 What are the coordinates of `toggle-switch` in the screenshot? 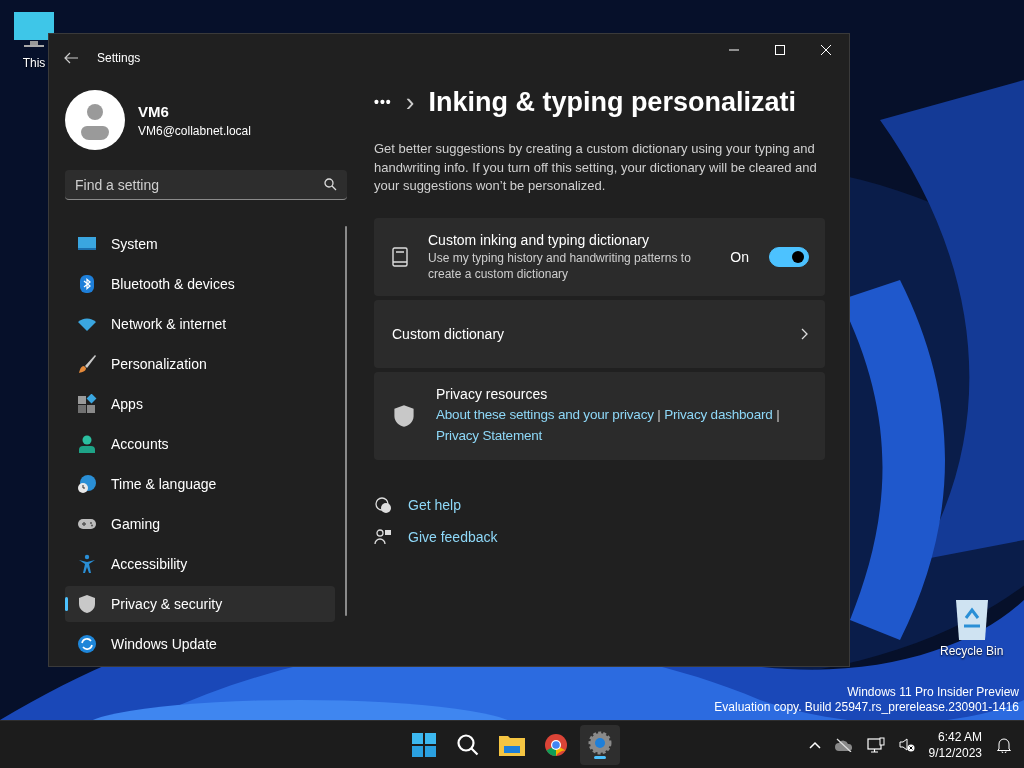 It's located at (789, 256).